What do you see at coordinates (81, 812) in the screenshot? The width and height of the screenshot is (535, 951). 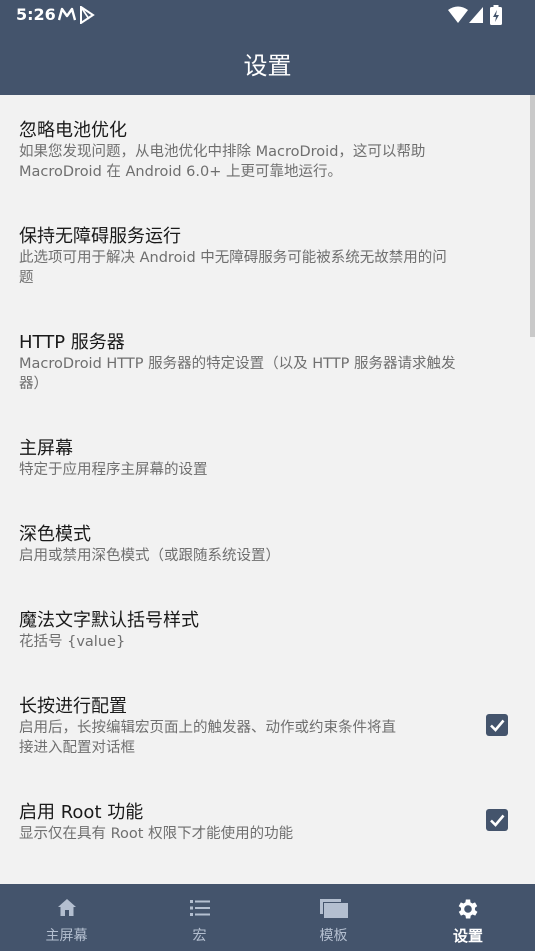 I see `setting-title: 启用 Root 功能` at bounding box center [81, 812].